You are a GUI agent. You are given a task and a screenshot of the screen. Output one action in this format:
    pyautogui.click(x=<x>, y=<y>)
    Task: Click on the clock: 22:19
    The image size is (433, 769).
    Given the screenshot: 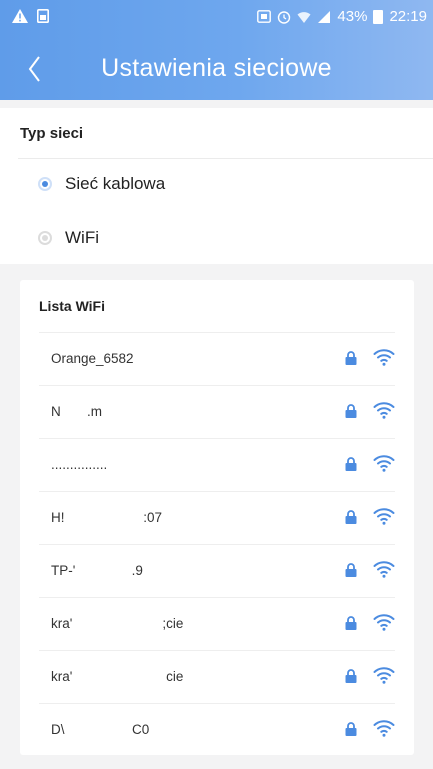 What is the action you would take?
    pyautogui.click(x=408, y=16)
    